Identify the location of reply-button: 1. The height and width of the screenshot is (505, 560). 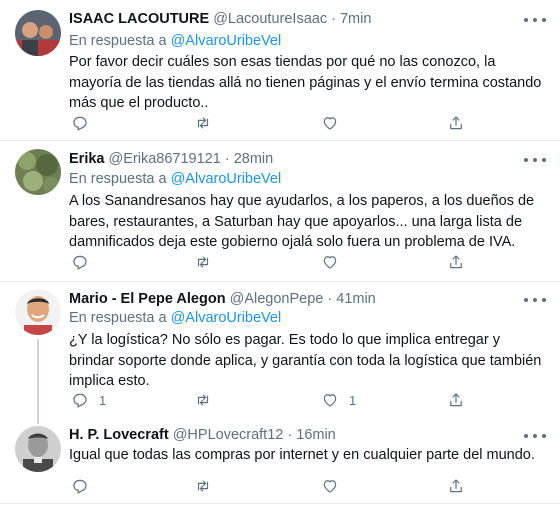
(88, 400).